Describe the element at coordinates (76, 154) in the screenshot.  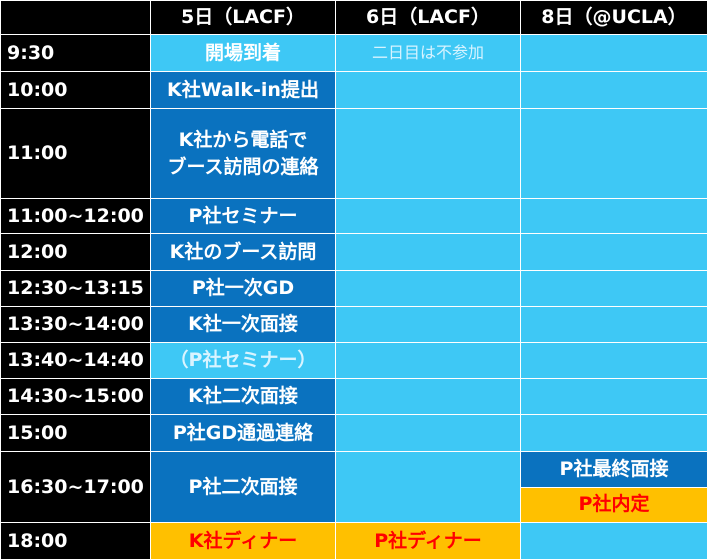
I see `time-cell: 11:00` at that location.